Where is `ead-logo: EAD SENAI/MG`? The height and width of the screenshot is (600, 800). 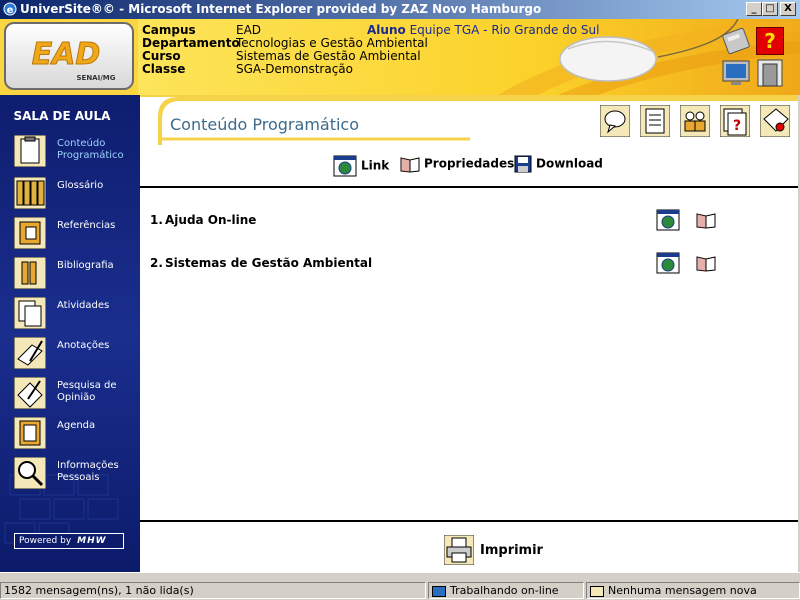 ead-logo: EAD SENAI/MG is located at coordinates (69, 56).